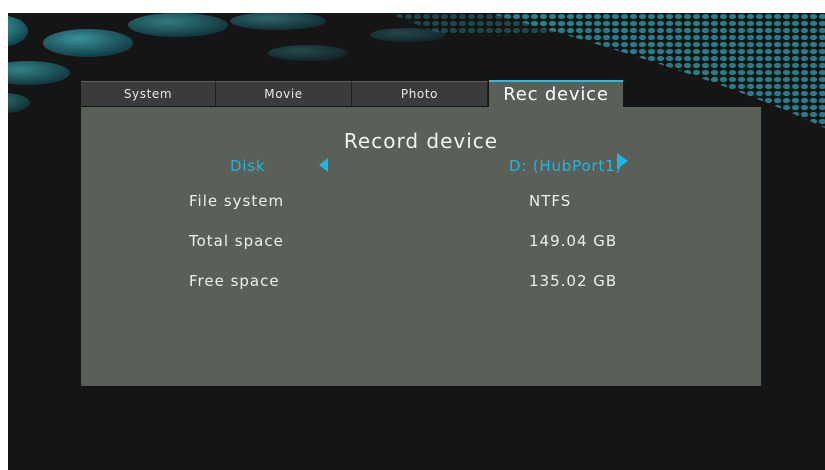 This screenshot has width=825, height=470. I want to click on device-type-value: Disk, so click(248, 166).